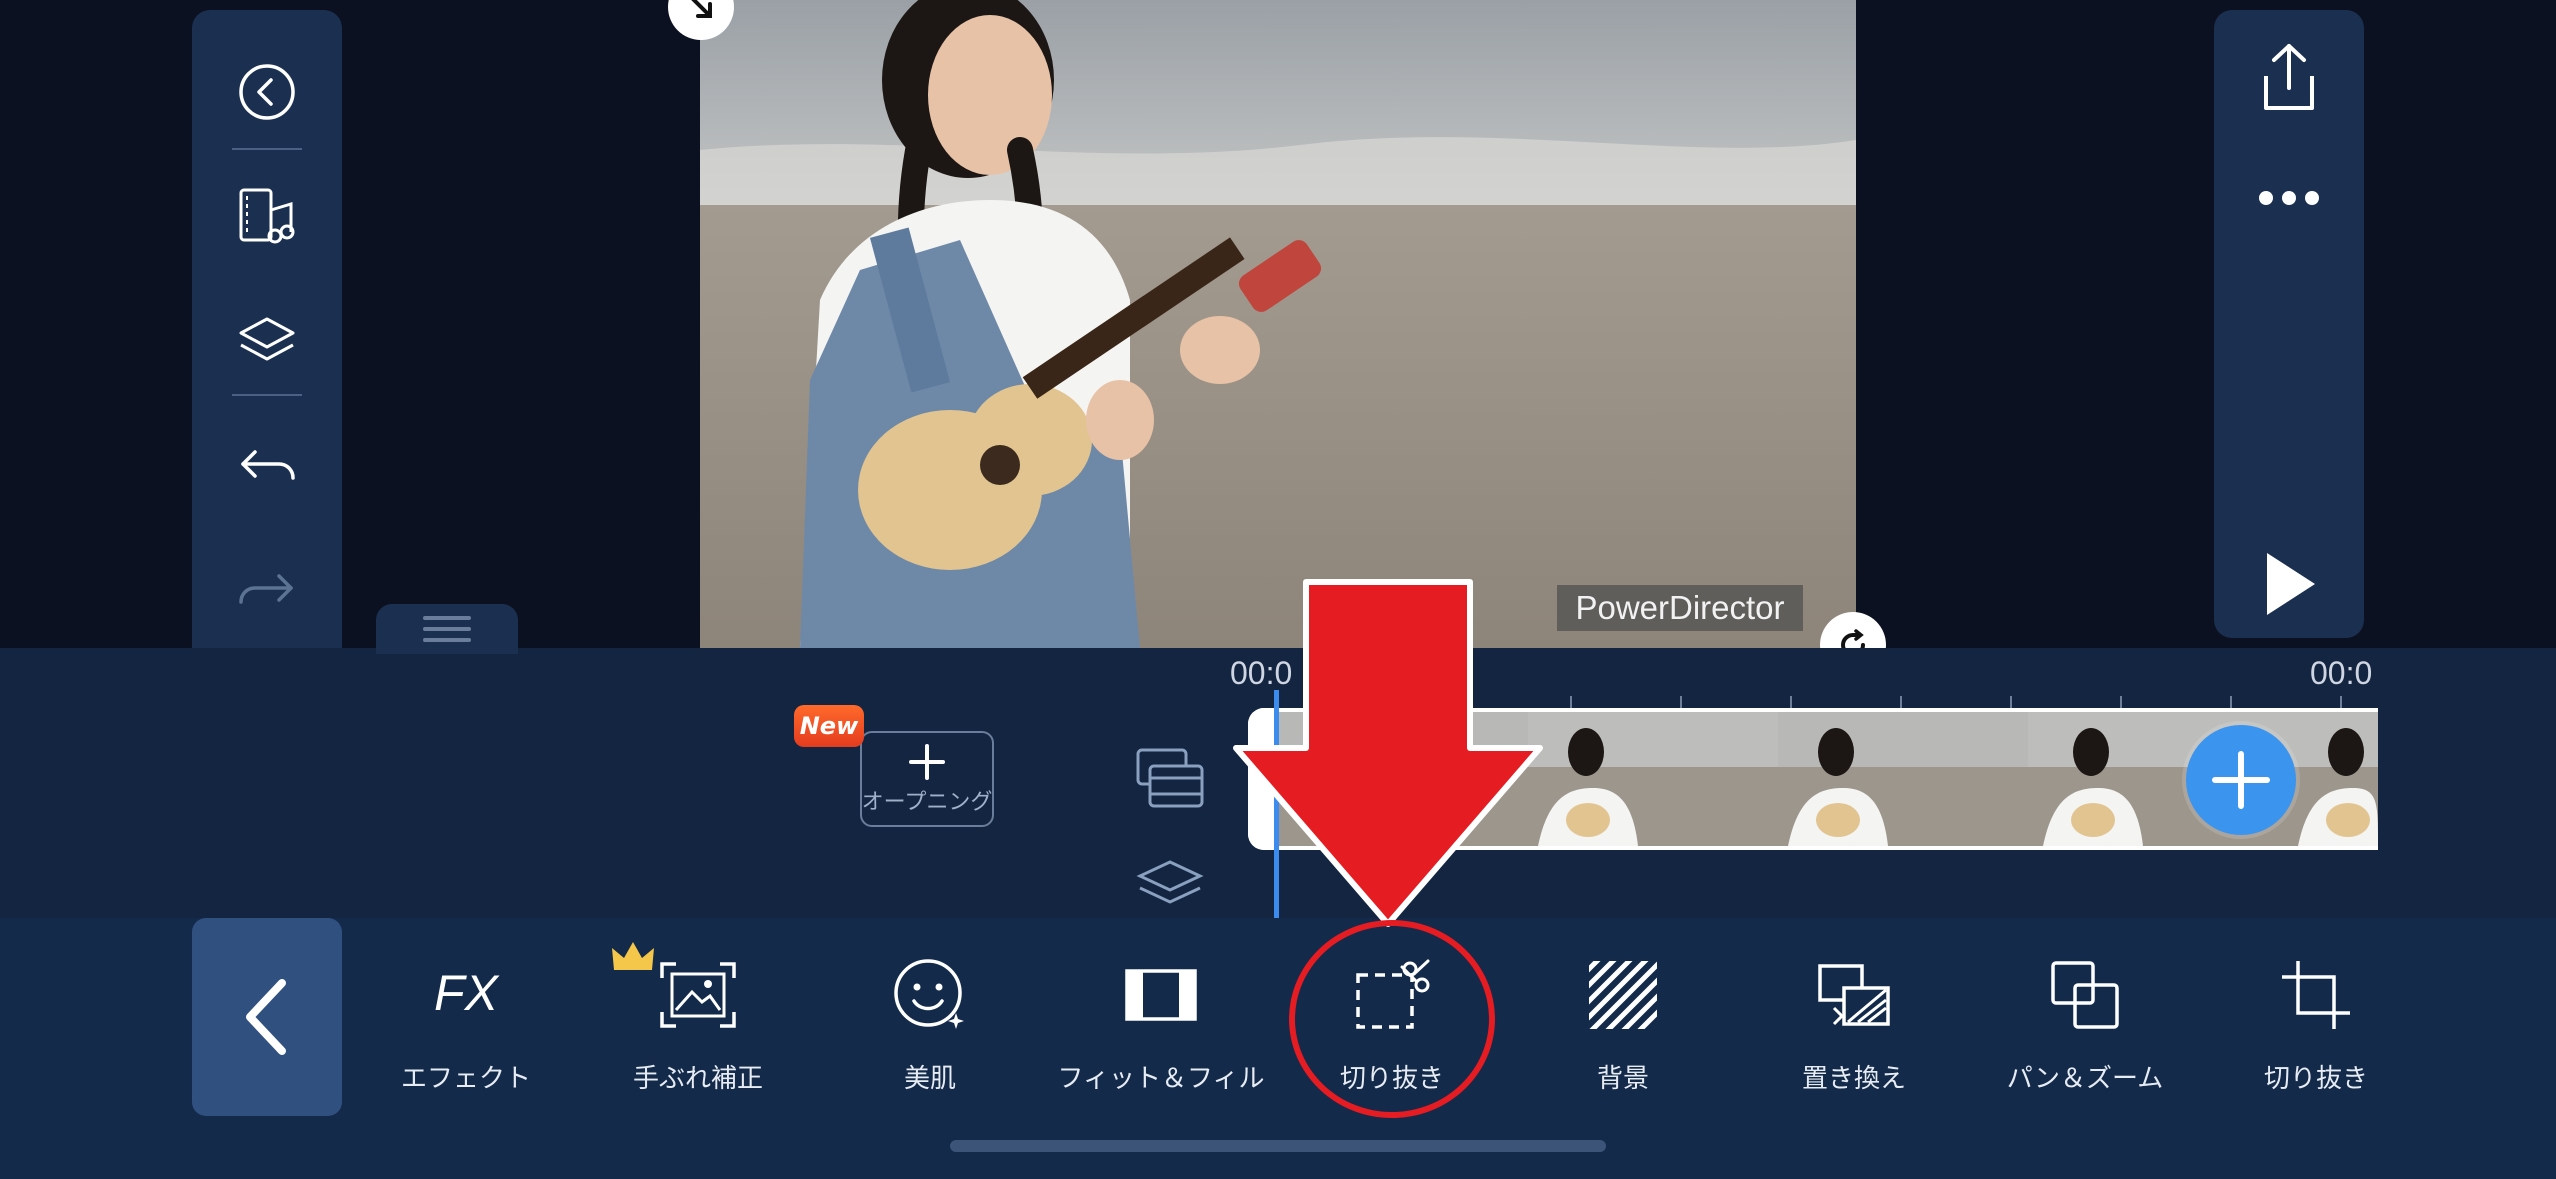 The height and width of the screenshot is (1179, 2556). What do you see at coordinates (466, 1025) in the screenshot?
I see `tool-effect: FX エフェクト` at bounding box center [466, 1025].